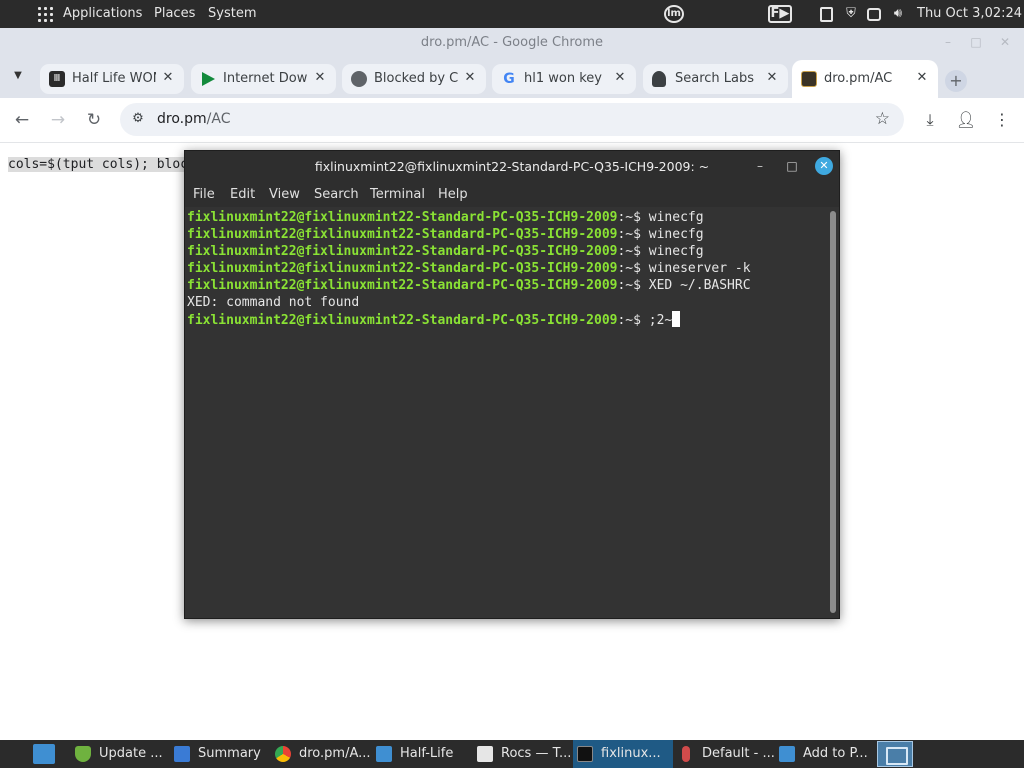 This screenshot has width=1024, height=768. Describe the element at coordinates (930, 120) in the screenshot. I see `download-icon: ⤓` at that location.